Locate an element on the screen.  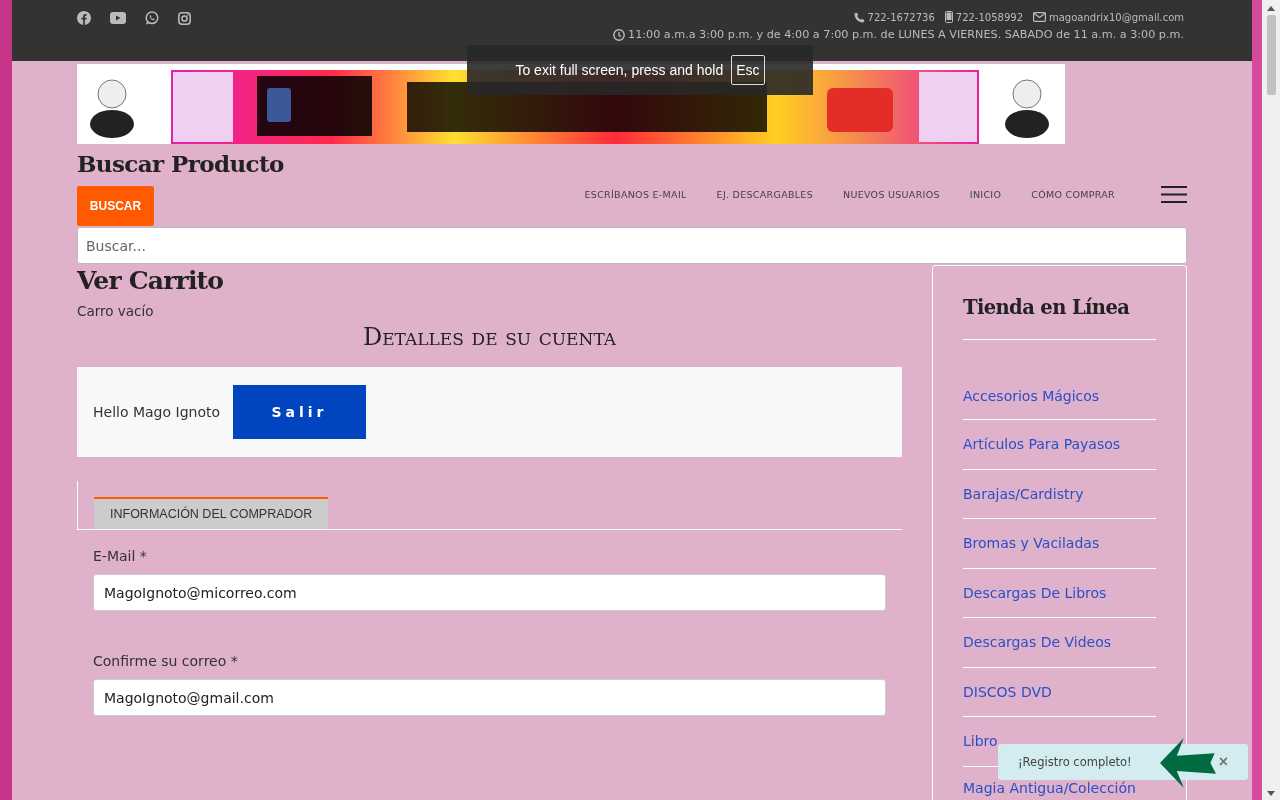
cart-status: Carro vacío is located at coordinates (116, 311).